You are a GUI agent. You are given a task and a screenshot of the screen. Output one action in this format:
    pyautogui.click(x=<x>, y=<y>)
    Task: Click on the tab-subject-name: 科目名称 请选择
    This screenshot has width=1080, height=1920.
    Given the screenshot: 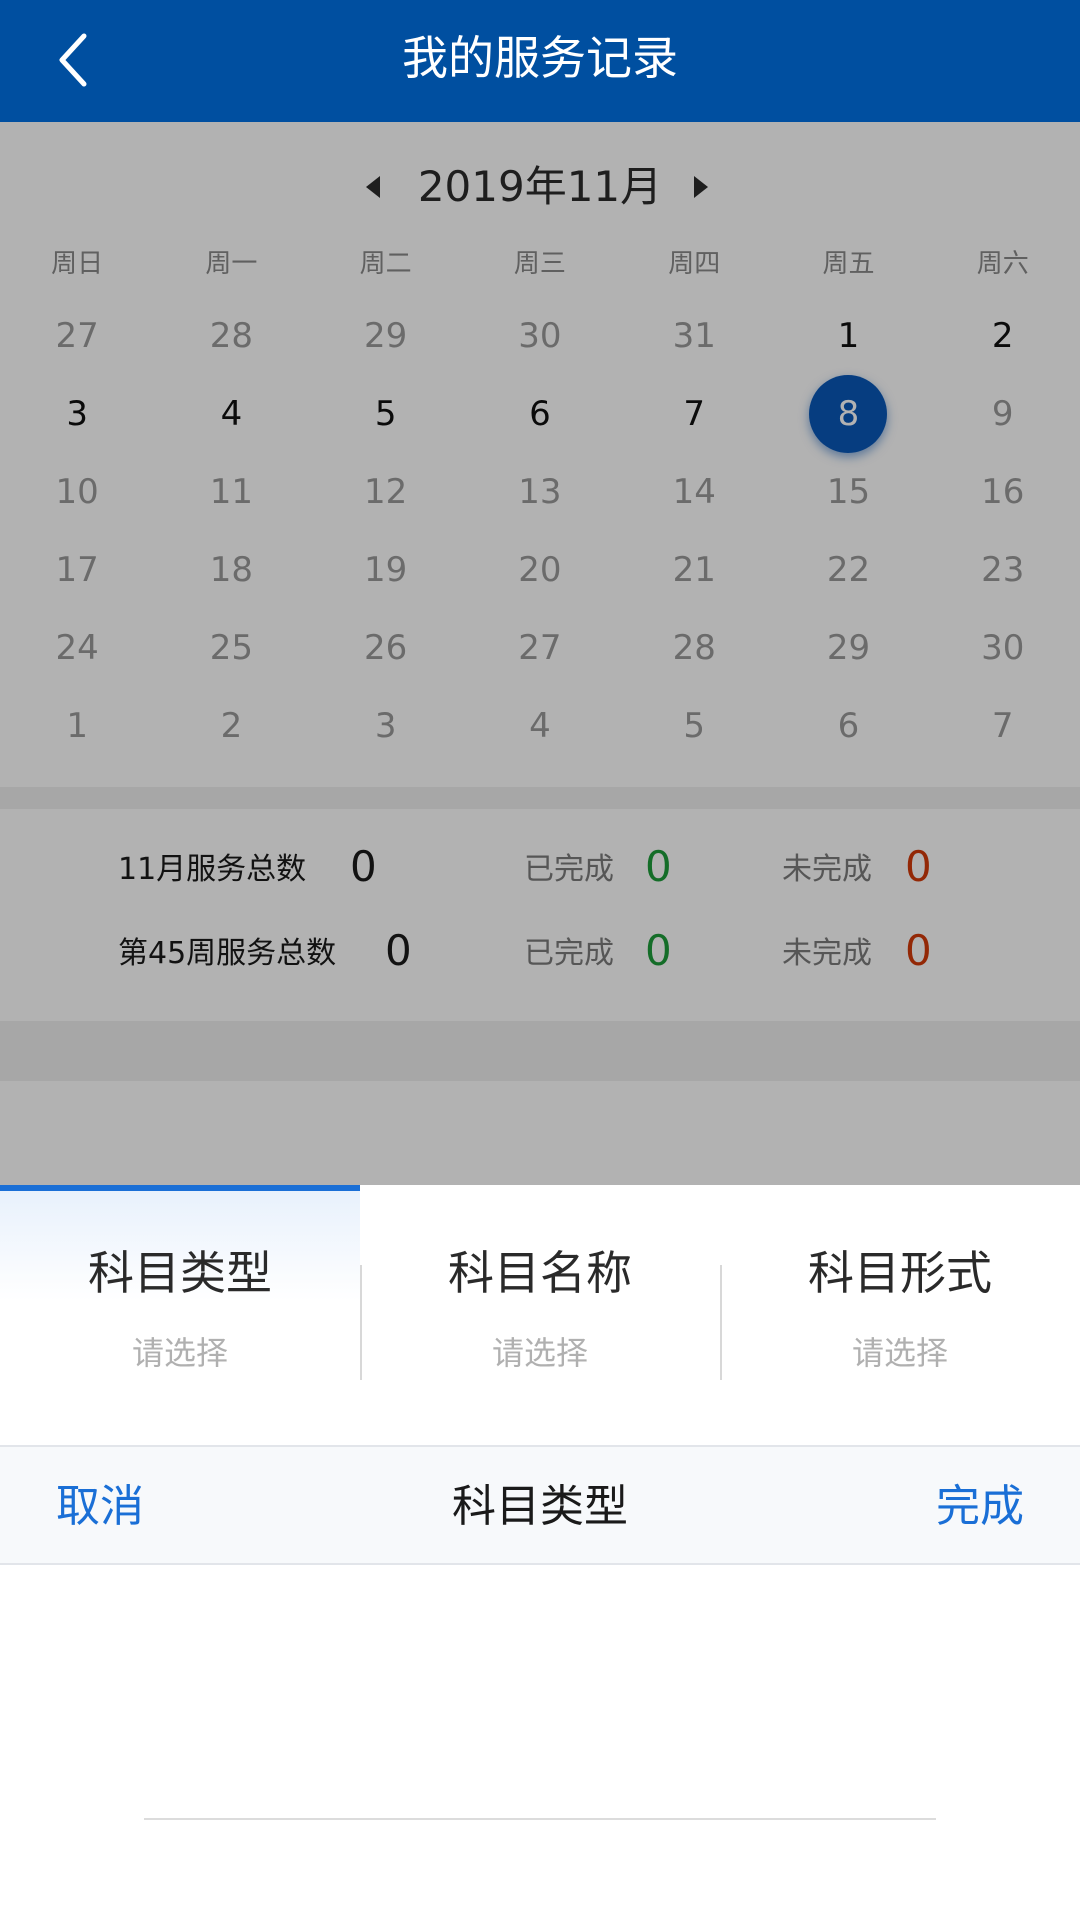 What is the action you would take?
    pyautogui.click(x=540, y=1315)
    